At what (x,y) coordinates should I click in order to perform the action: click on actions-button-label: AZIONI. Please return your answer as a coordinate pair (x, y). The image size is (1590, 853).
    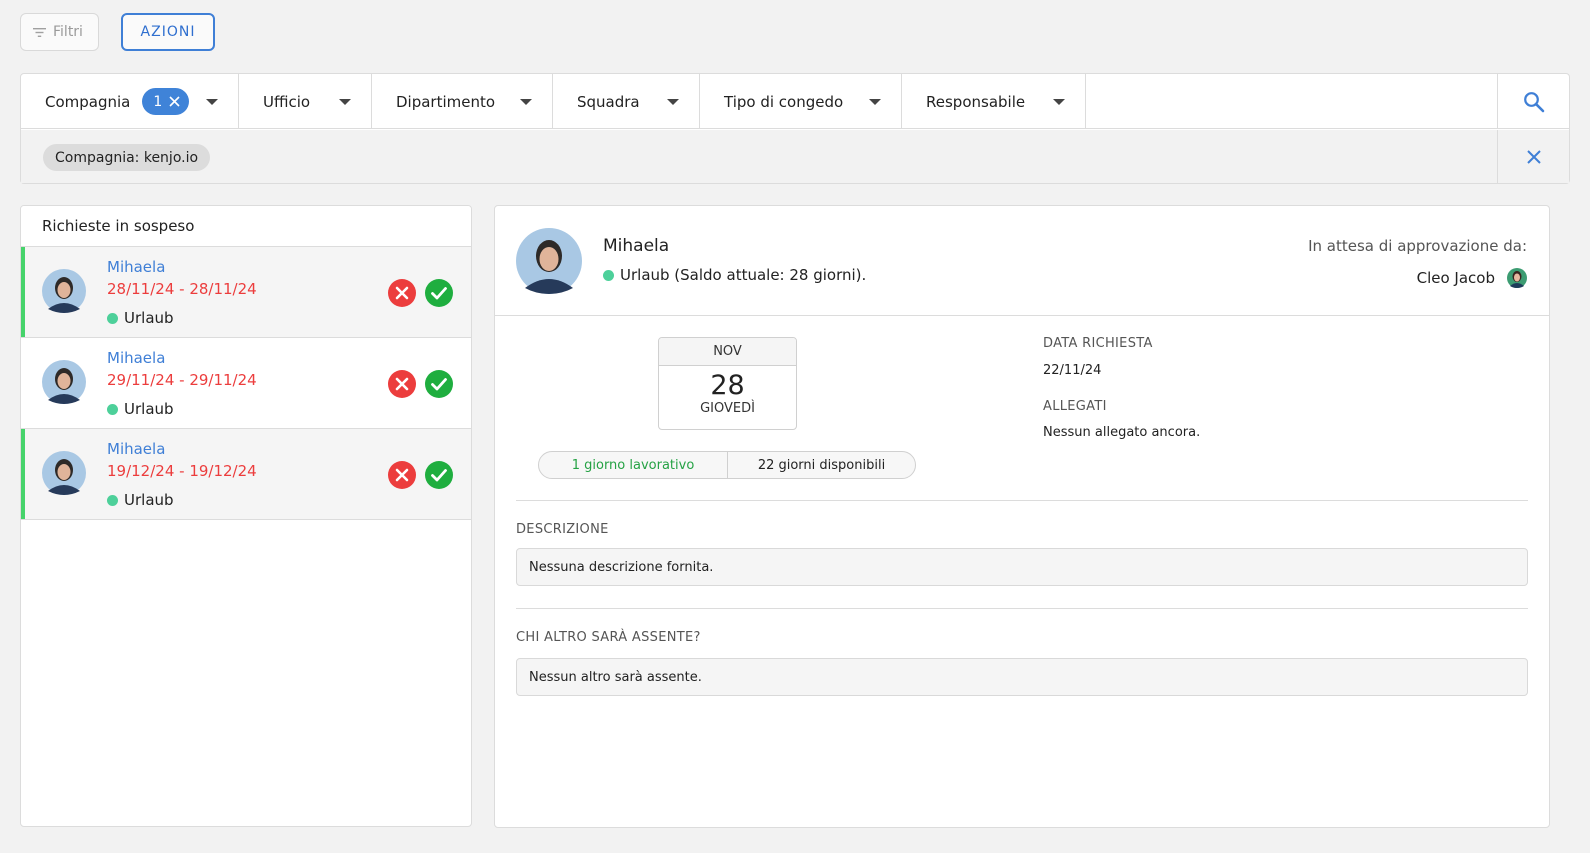
    Looking at the image, I should click on (168, 32).